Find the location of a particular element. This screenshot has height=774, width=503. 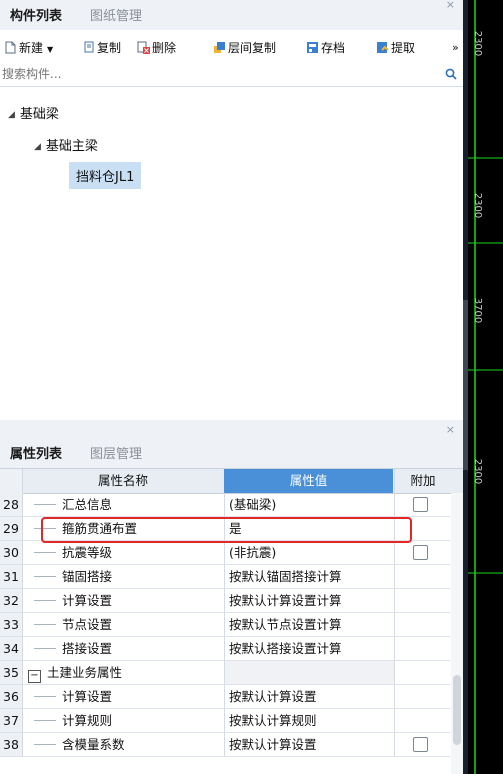

header-num is located at coordinates (11, 481).